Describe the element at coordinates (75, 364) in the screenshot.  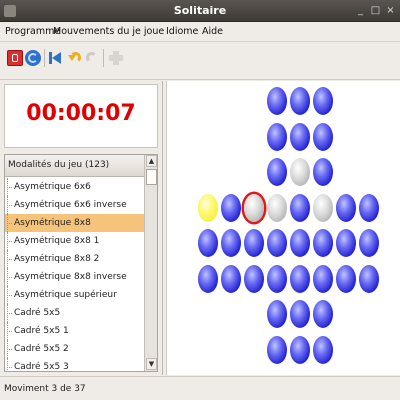
I see `list-item: Cadré 5x5 3` at that location.